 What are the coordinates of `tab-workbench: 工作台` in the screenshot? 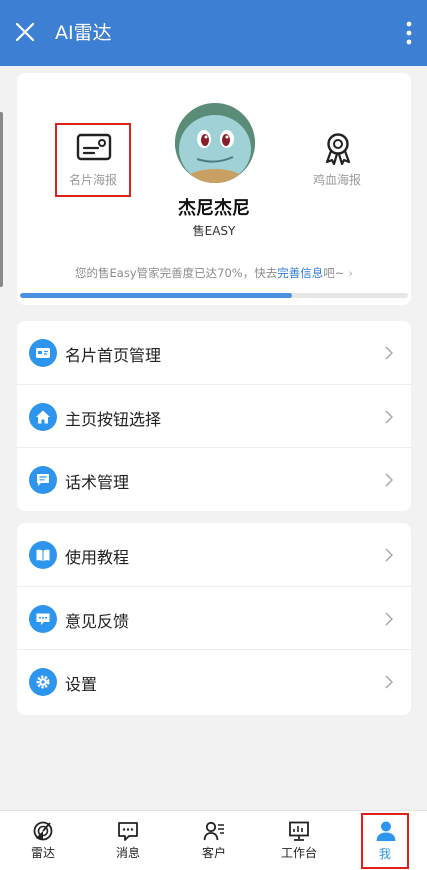 It's located at (299, 840).